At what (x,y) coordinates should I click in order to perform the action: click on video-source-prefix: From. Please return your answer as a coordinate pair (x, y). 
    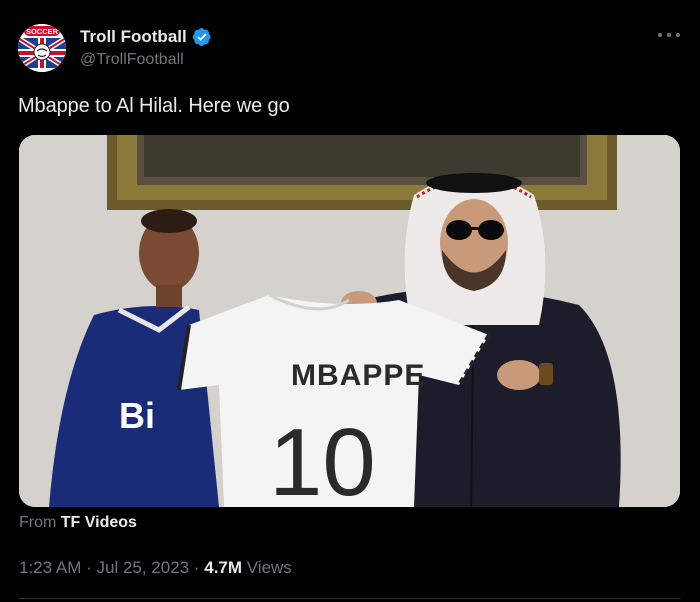
    Looking at the image, I should click on (38, 522).